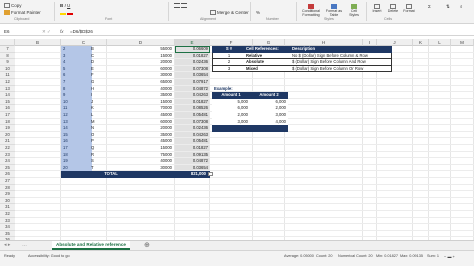 The height and width of the screenshot is (266, 474). Describe the element at coordinates (449, 256) in the screenshot. I see `zoom-slider: − ▬ +` at that location.